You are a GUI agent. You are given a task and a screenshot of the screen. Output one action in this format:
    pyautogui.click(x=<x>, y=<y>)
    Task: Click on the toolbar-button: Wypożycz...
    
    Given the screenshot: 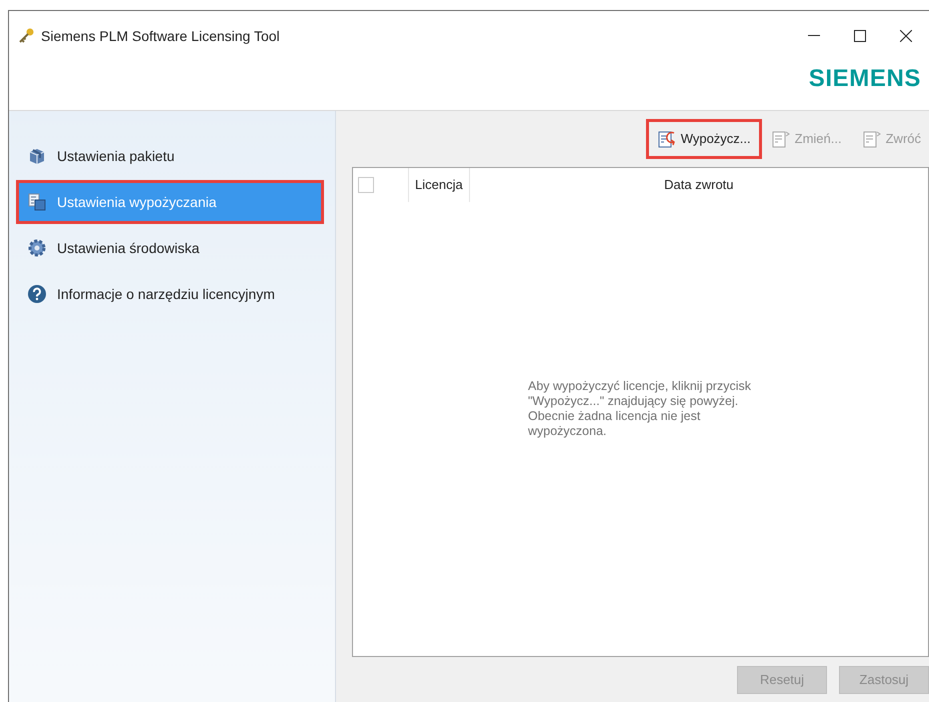 What is the action you would take?
    pyautogui.click(x=703, y=139)
    